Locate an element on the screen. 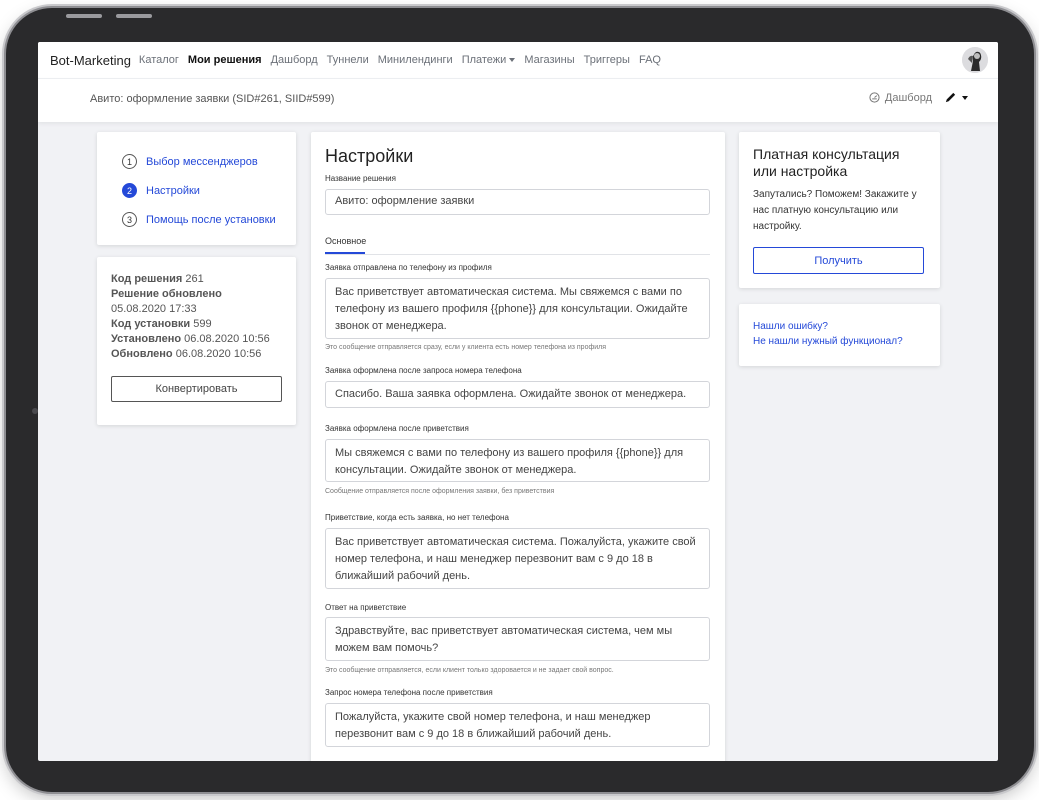  refreshed-date-label: Обновлено is located at coordinates (142, 354).